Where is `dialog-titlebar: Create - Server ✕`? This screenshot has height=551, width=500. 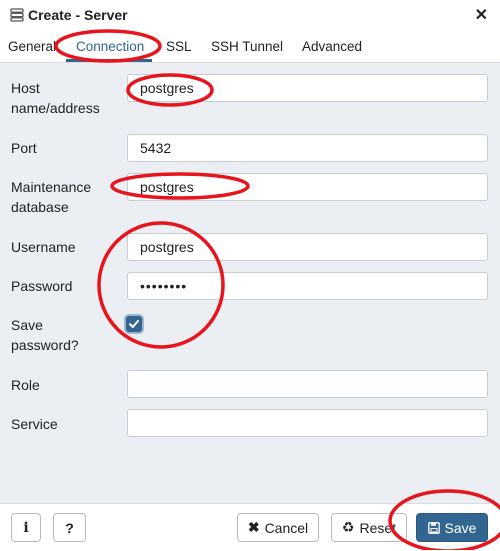 dialog-titlebar: Create - Server ✕ is located at coordinates (250, 16).